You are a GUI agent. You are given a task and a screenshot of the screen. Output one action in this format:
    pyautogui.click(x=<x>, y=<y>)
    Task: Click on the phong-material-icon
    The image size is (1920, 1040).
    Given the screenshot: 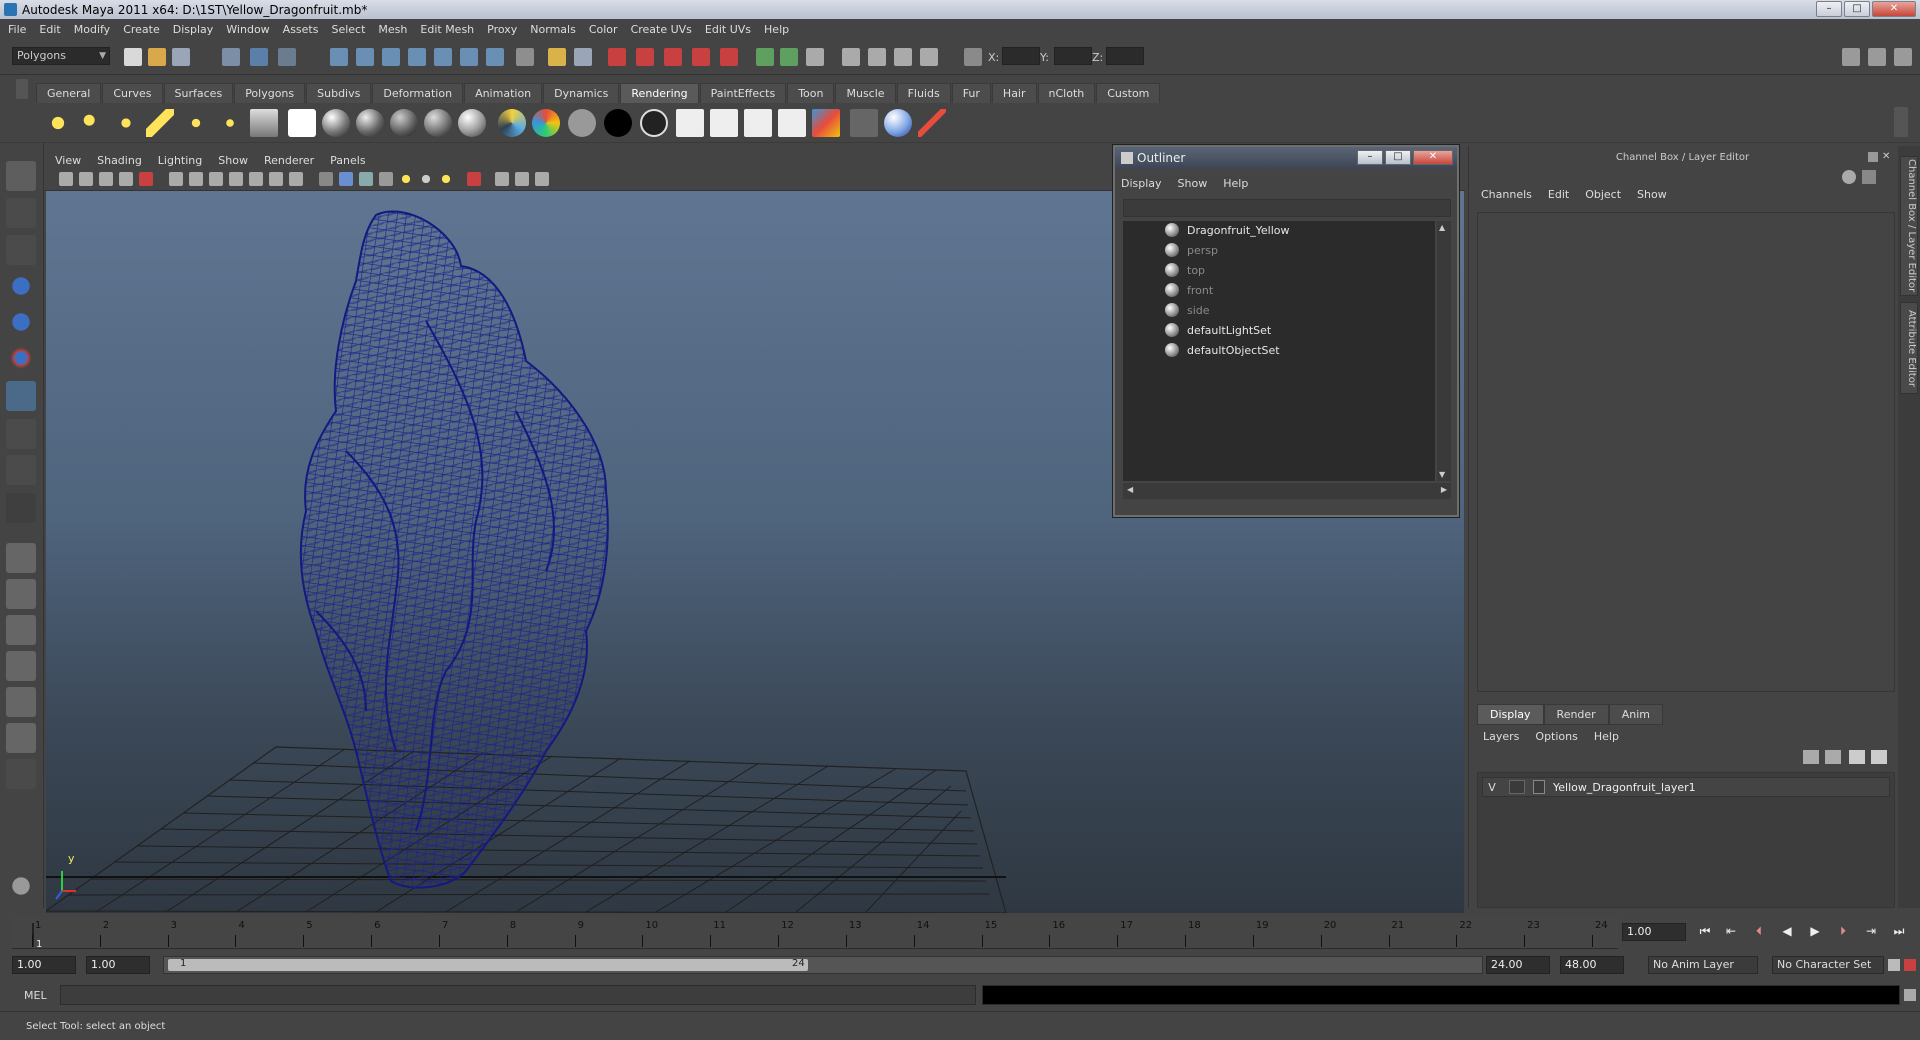 What is the action you would take?
    pyautogui.click(x=336, y=123)
    